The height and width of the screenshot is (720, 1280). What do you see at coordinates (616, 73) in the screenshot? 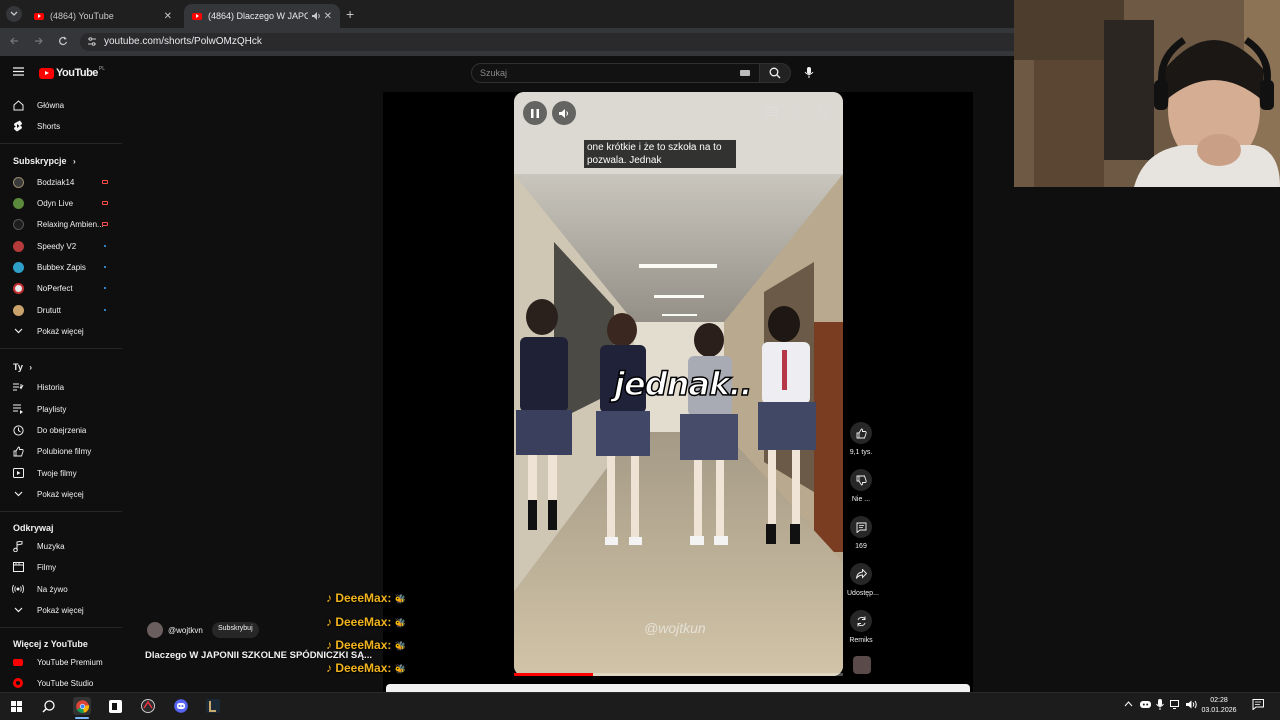
I see `search-input: Szukaj` at bounding box center [616, 73].